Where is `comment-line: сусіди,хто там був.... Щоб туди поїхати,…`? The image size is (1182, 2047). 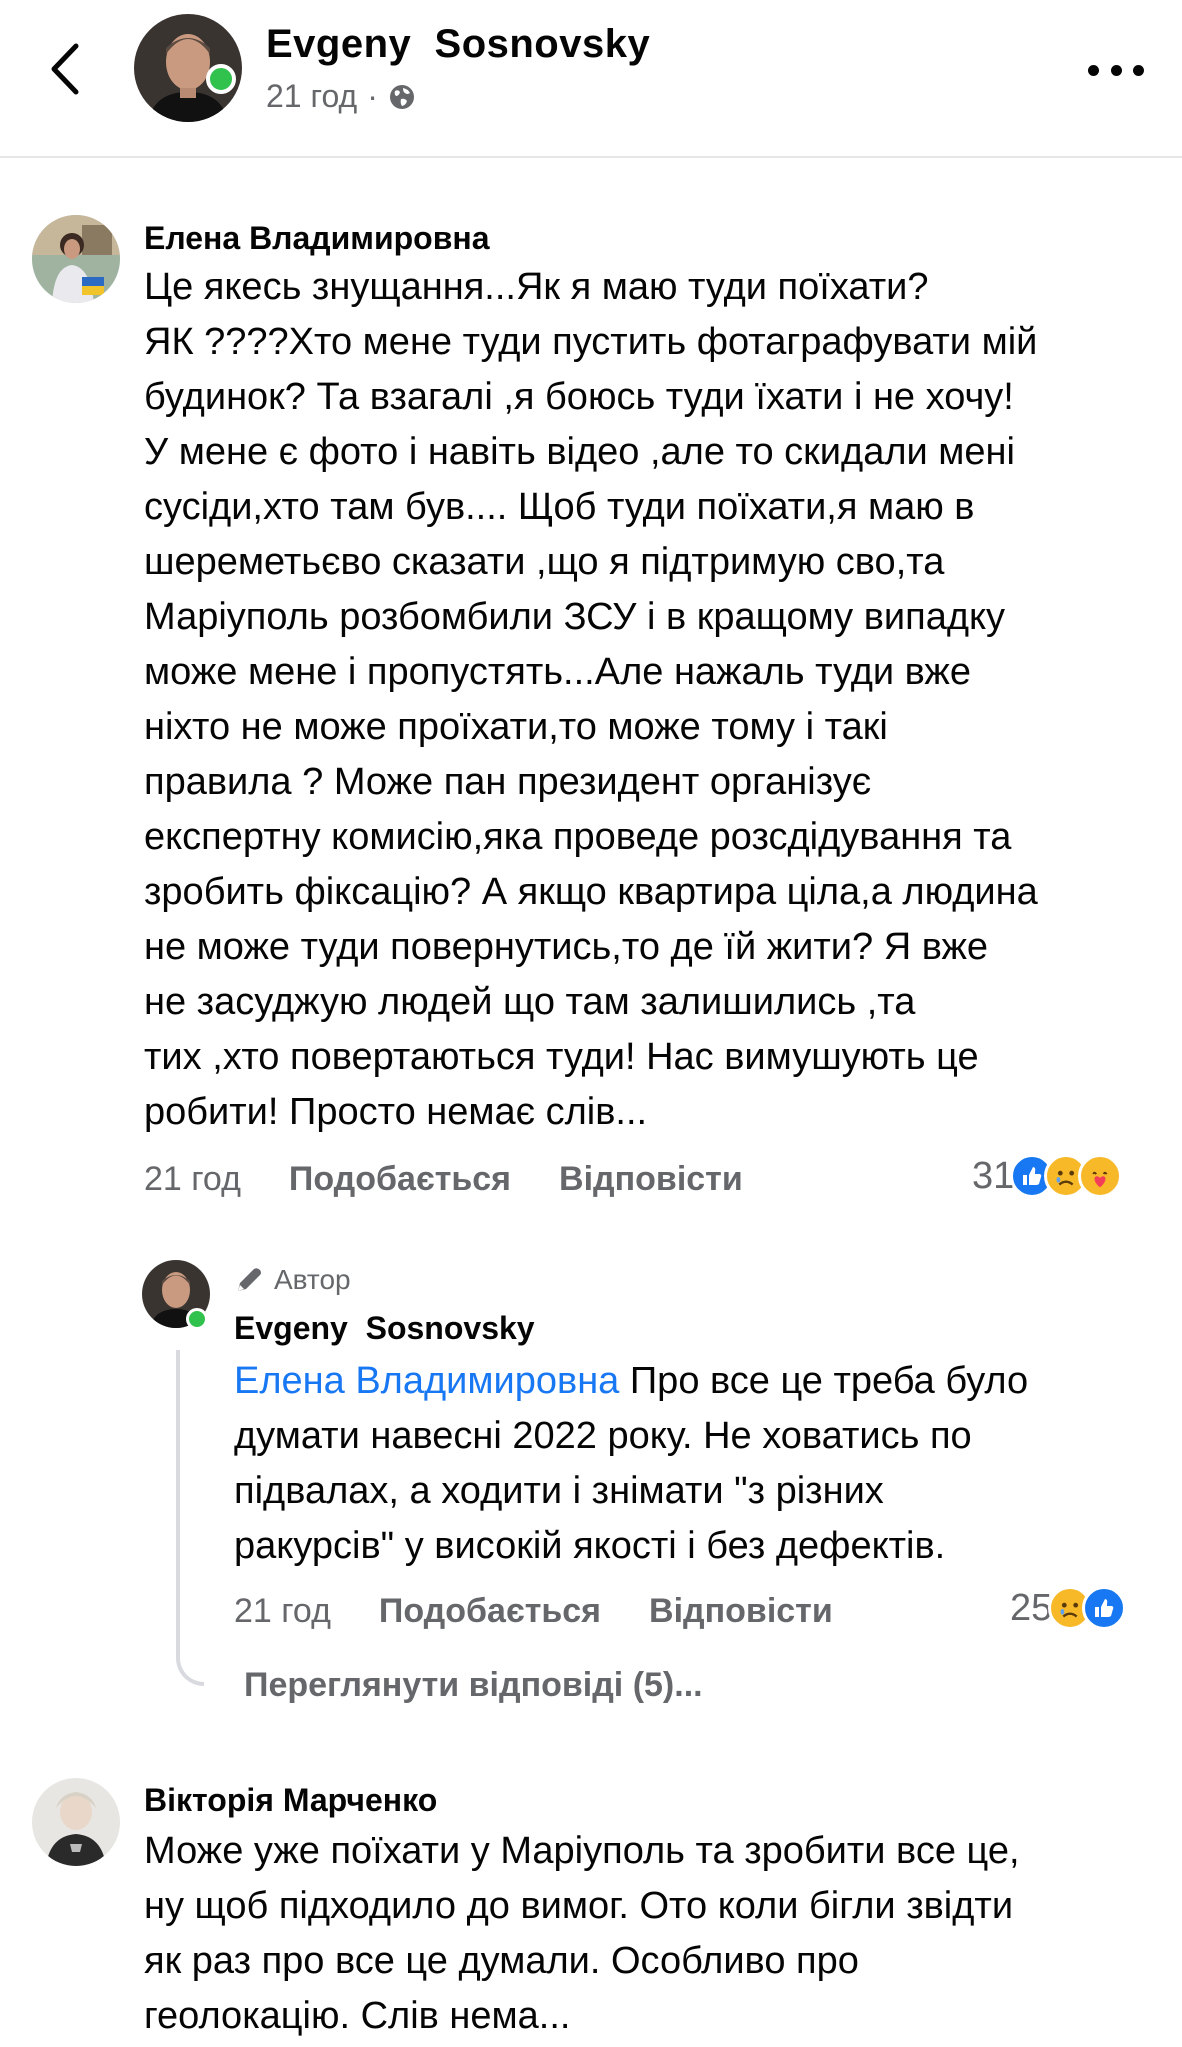
comment-line: сусіди,хто там був.... Щоб туди поїхати,… is located at coordinates (559, 507).